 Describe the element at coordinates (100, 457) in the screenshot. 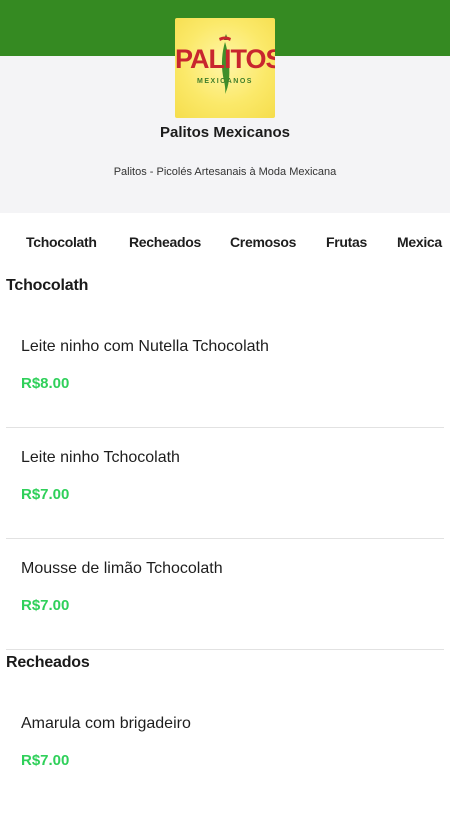

I see `item-name: Leite ninho Tchocolath` at that location.